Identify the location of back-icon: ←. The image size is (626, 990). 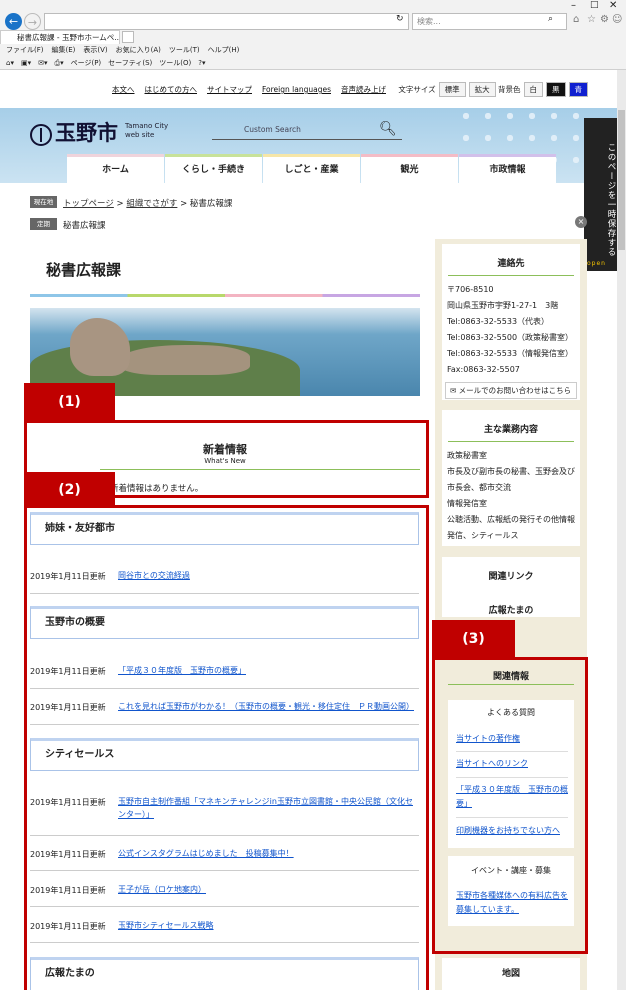
(13, 21).